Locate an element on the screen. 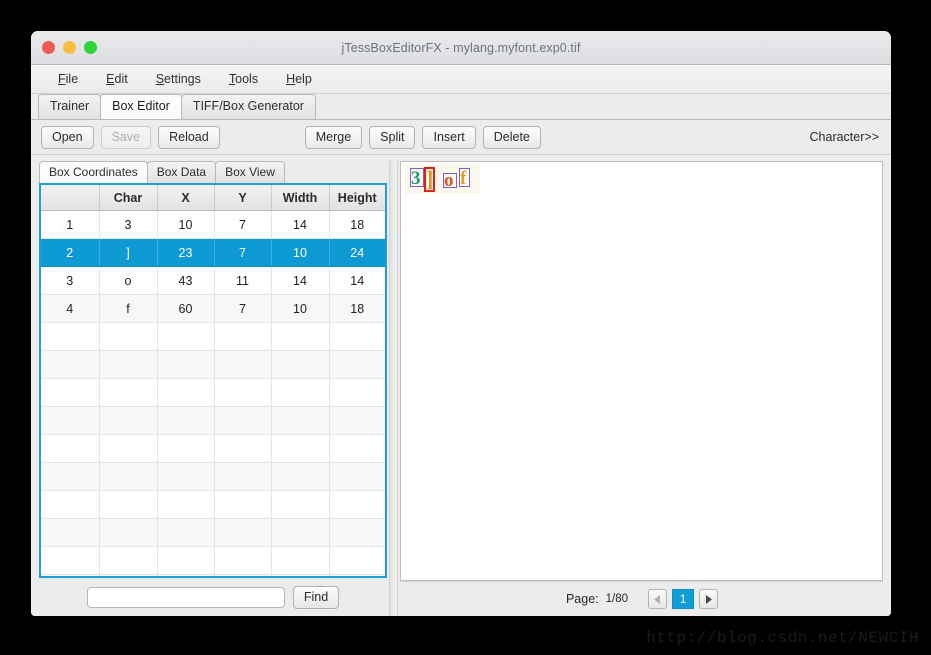  table-header-row: Char X Y Width Height is located at coordinates (213, 198).